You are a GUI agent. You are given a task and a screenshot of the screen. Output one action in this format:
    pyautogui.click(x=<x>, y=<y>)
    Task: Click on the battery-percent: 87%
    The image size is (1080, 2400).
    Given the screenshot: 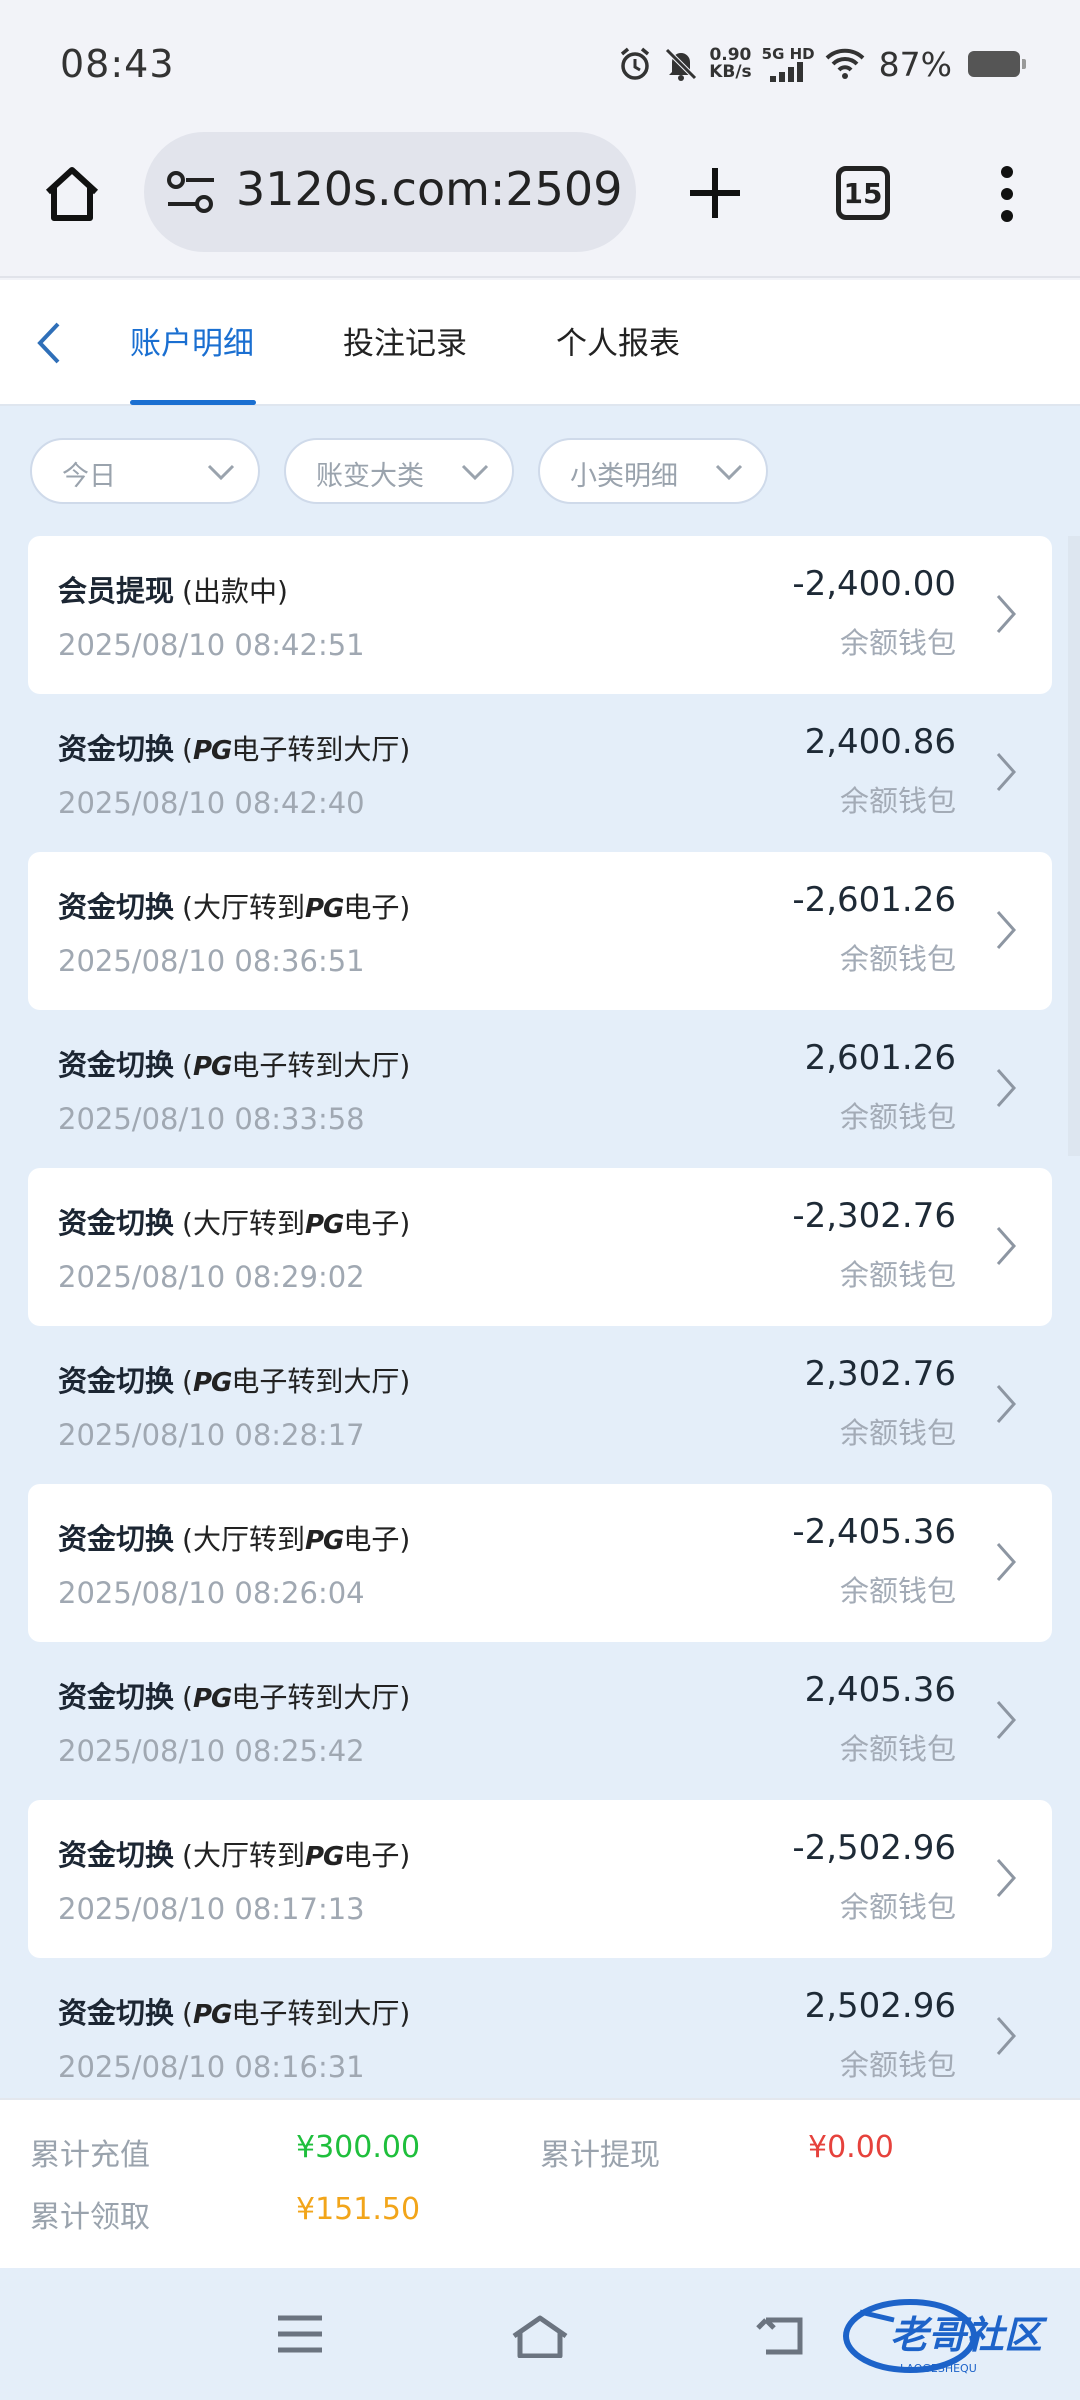 What is the action you would take?
    pyautogui.click(x=915, y=64)
    